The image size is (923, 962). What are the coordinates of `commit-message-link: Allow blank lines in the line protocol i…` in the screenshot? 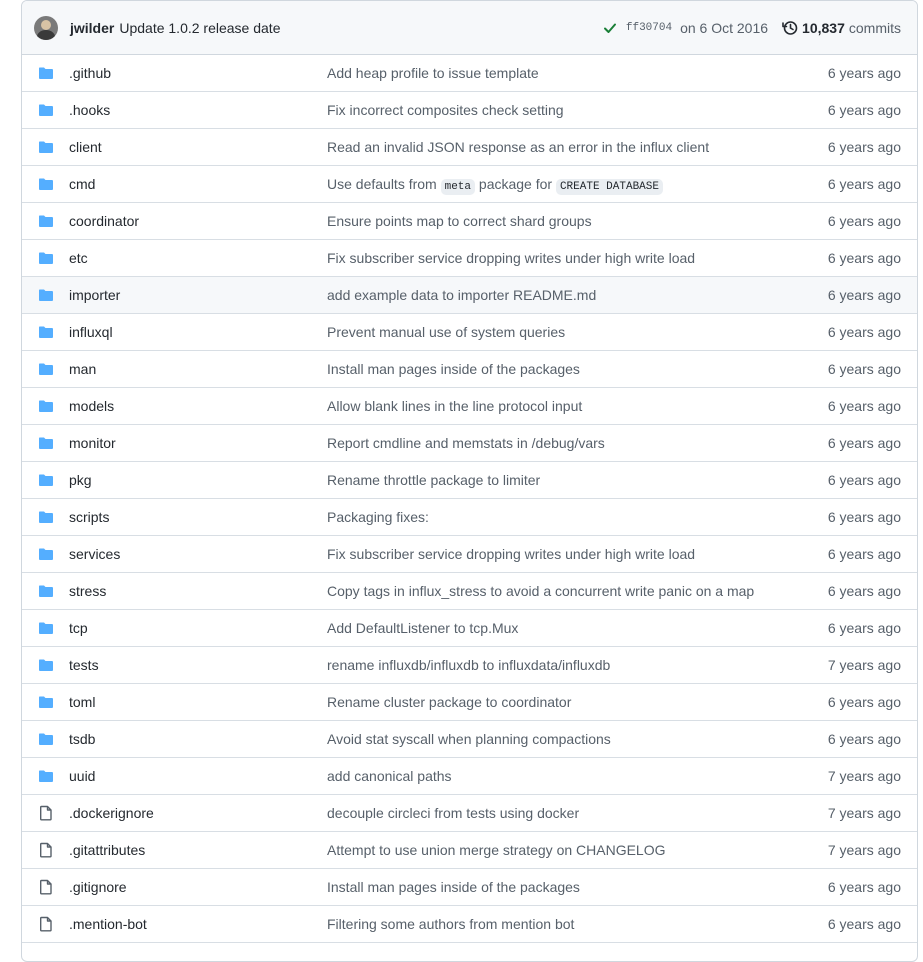 It's located at (554, 406).